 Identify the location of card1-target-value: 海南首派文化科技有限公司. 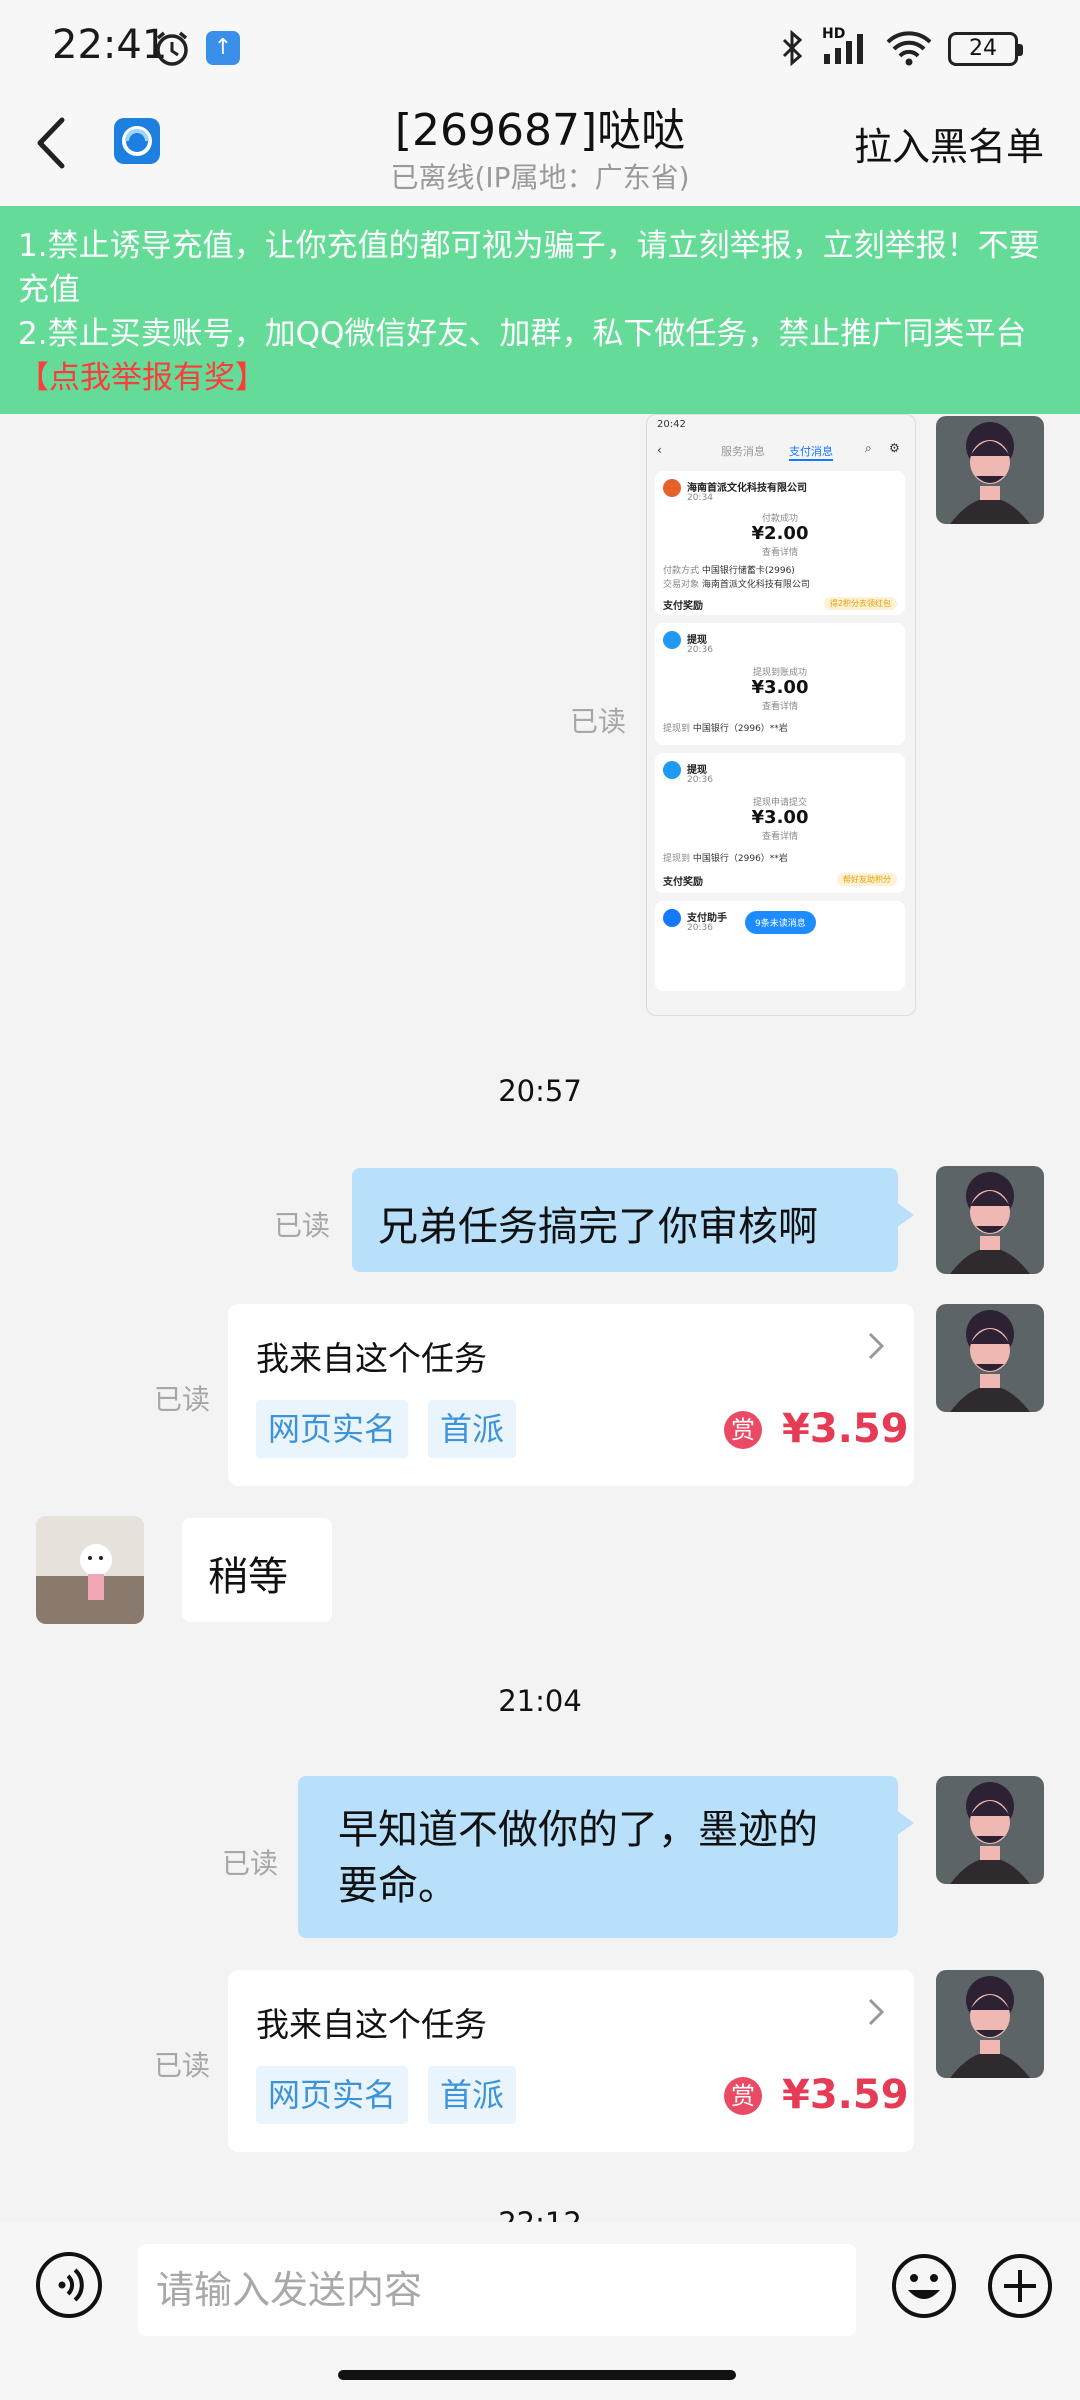
(755, 585).